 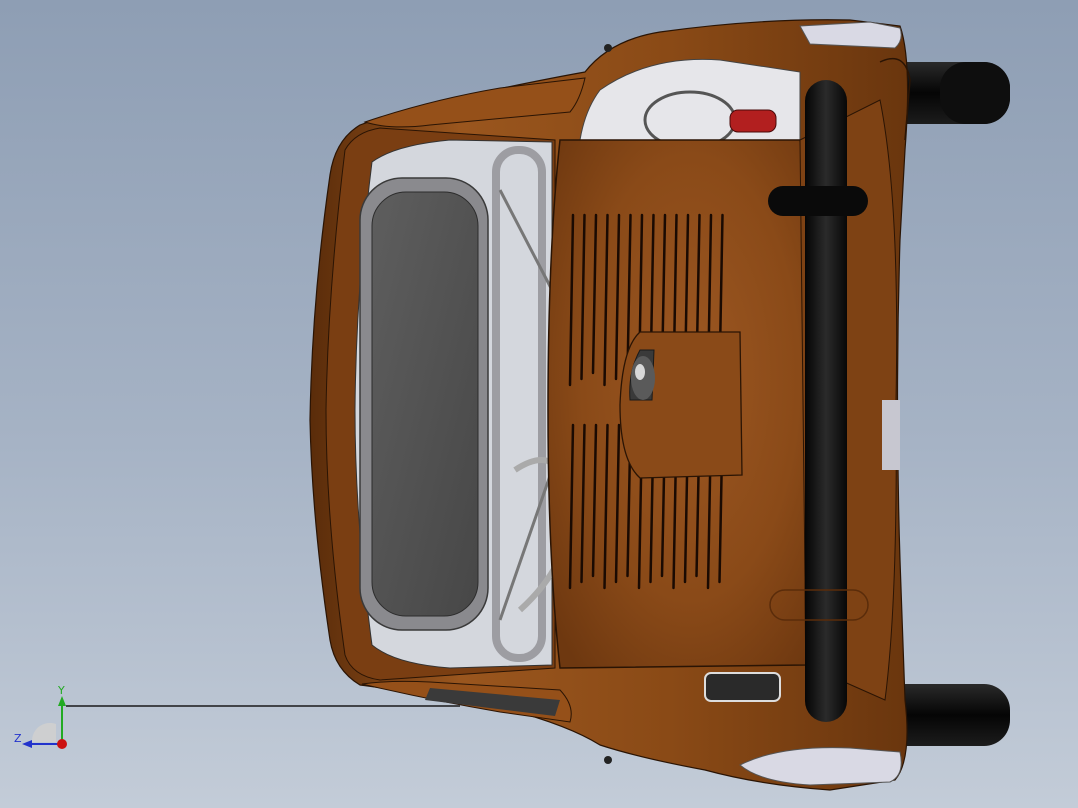 What do you see at coordinates (425, 404) in the screenshot?
I see `window-glass` at bounding box center [425, 404].